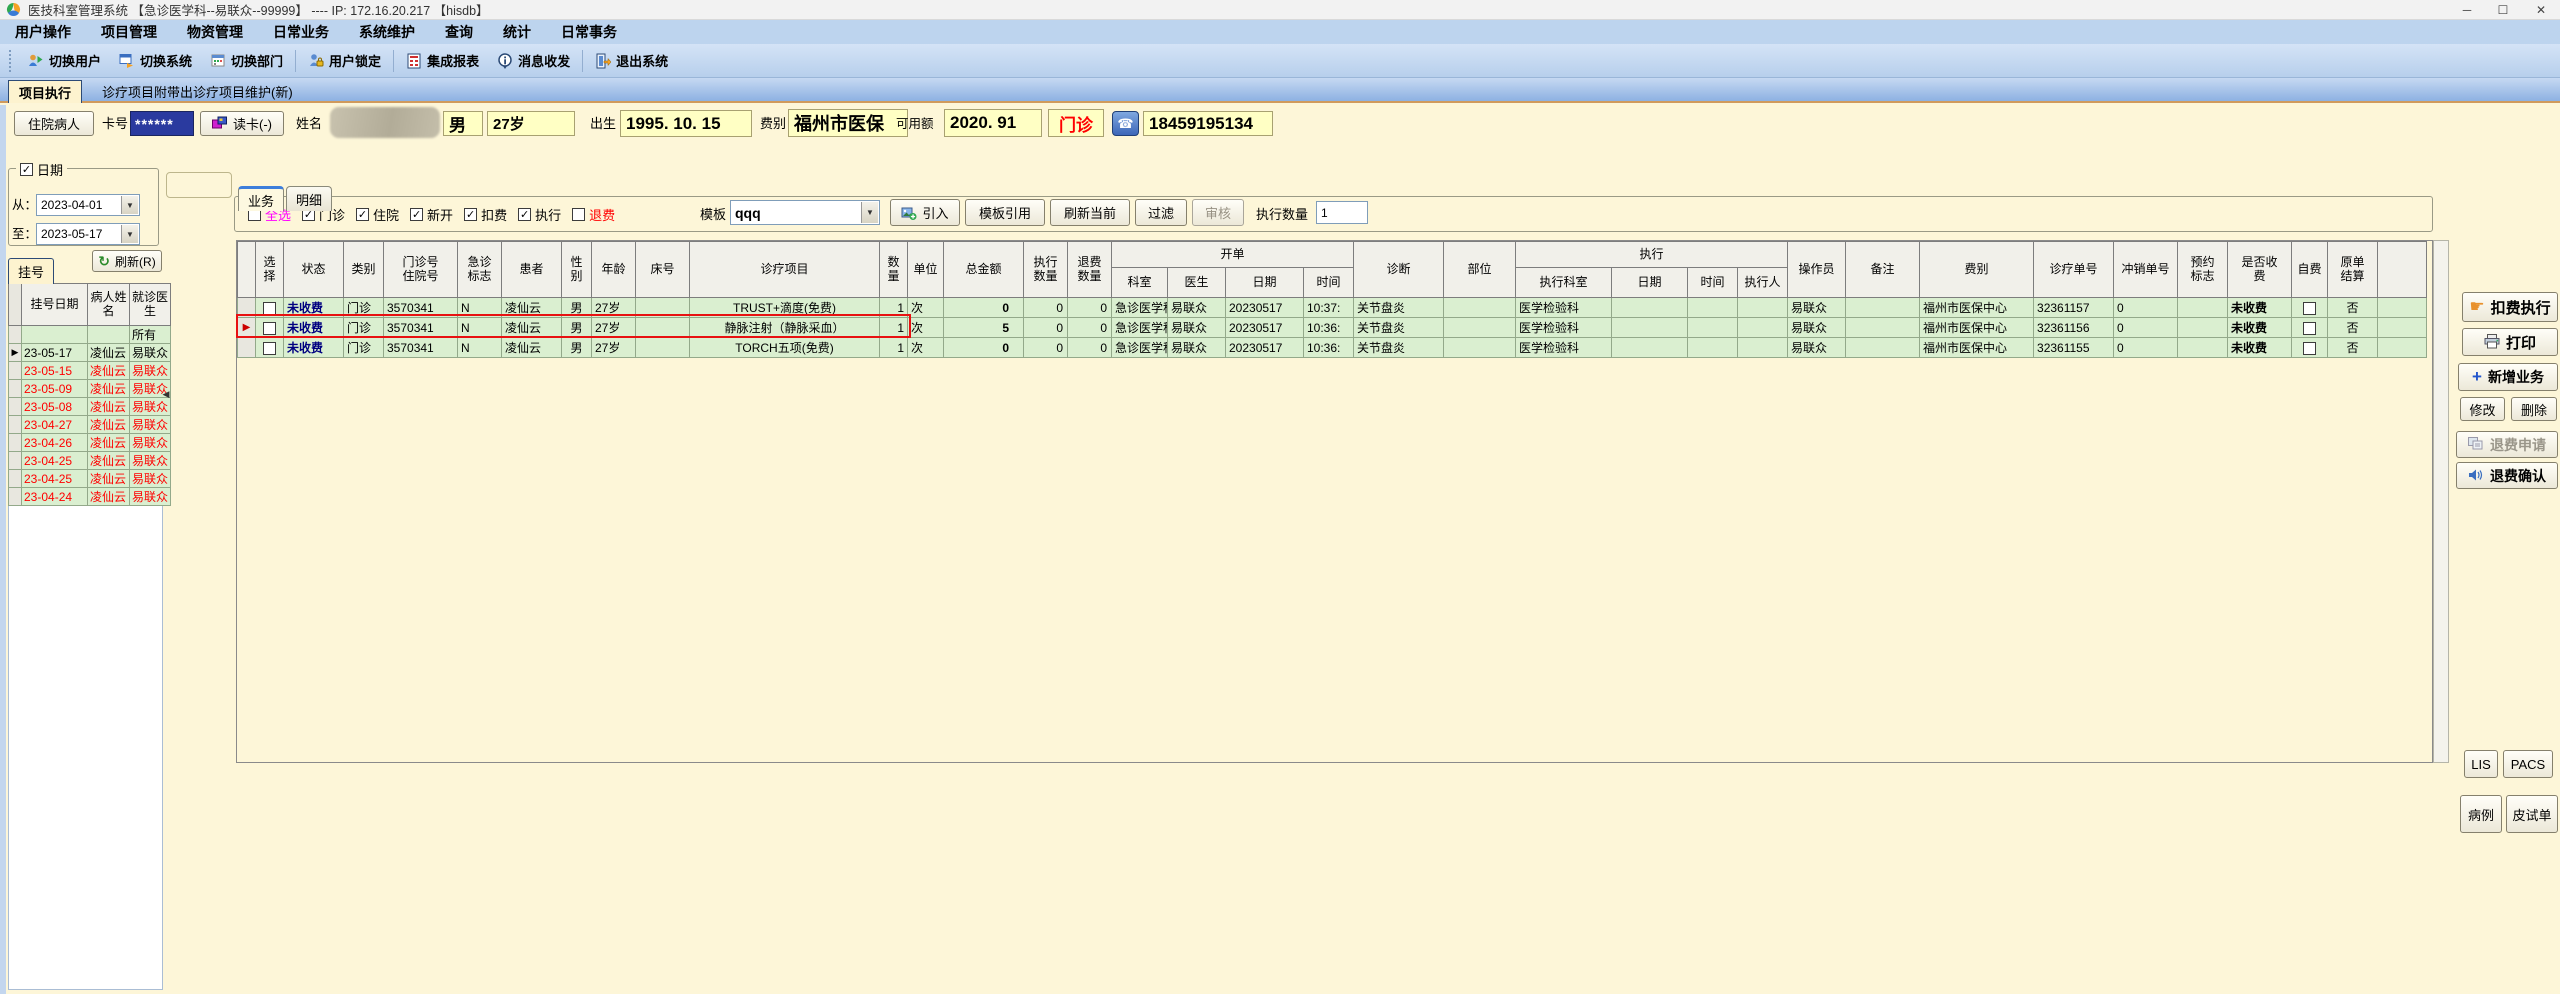 The width and height of the screenshot is (2560, 994). What do you see at coordinates (2503, 10) in the screenshot?
I see `maximize-button: ☐` at bounding box center [2503, 10].